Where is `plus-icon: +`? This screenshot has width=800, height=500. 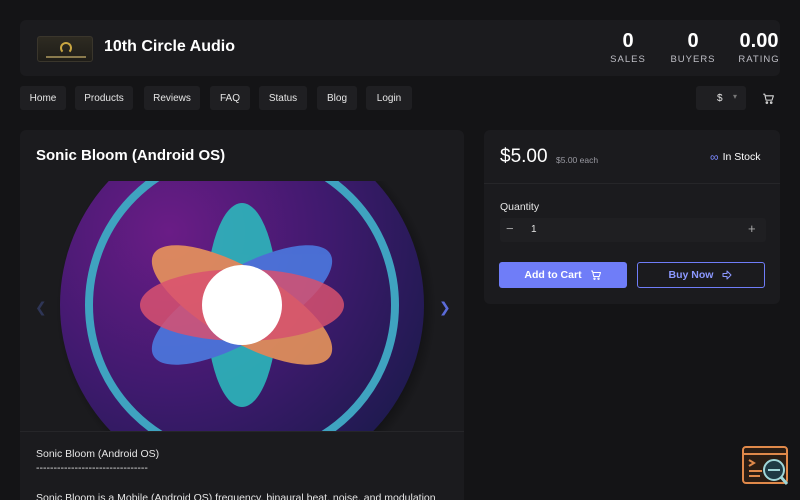 plus-icon: + is located at coordinates (752, 228).